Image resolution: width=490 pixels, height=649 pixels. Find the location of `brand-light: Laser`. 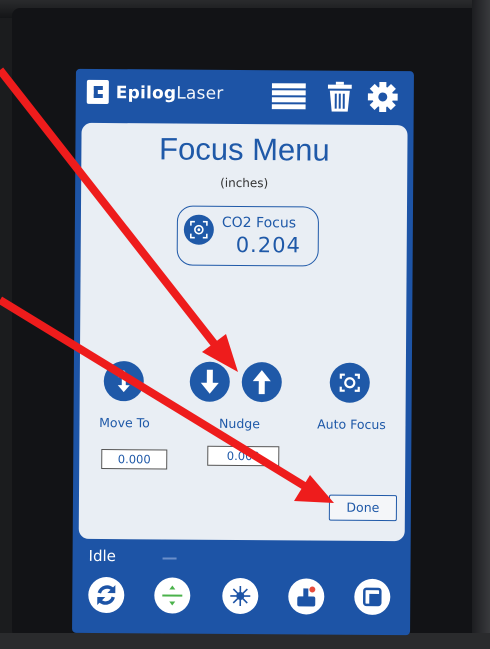

brand-light: Laser is located at coordinates (200, 93).